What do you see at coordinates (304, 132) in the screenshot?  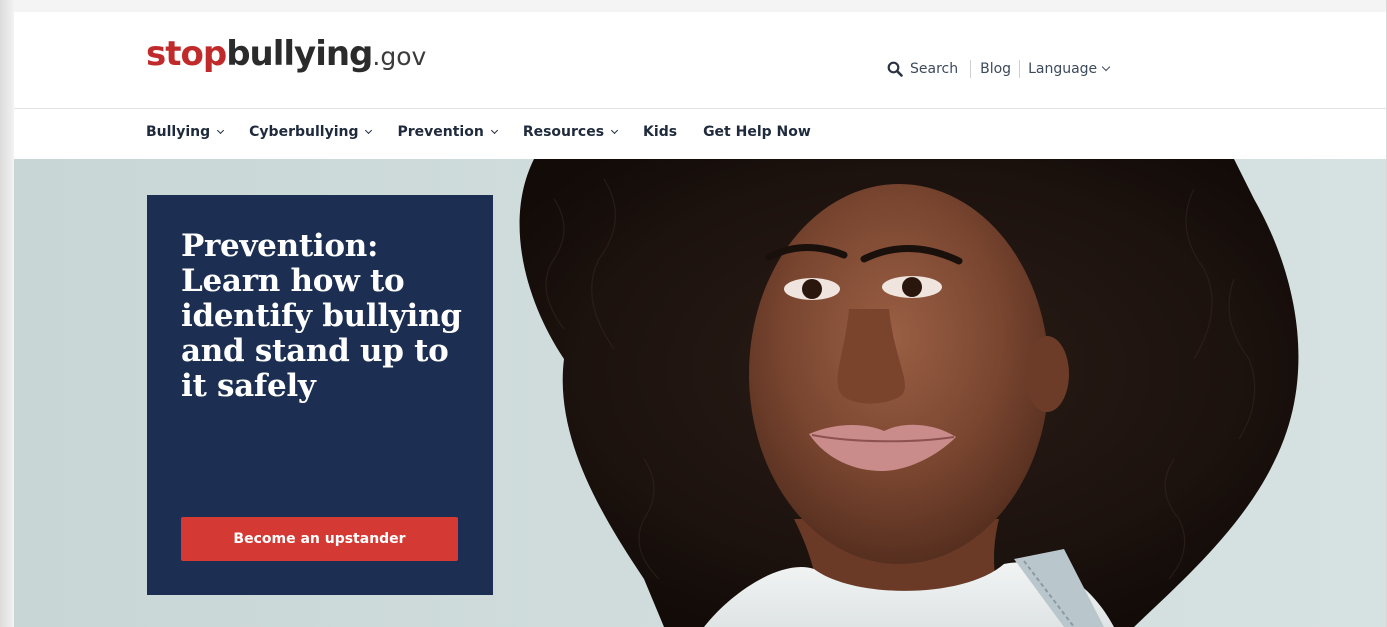 I see `nav-item-label: Cyberbullying` at bounding box center [304, 132].